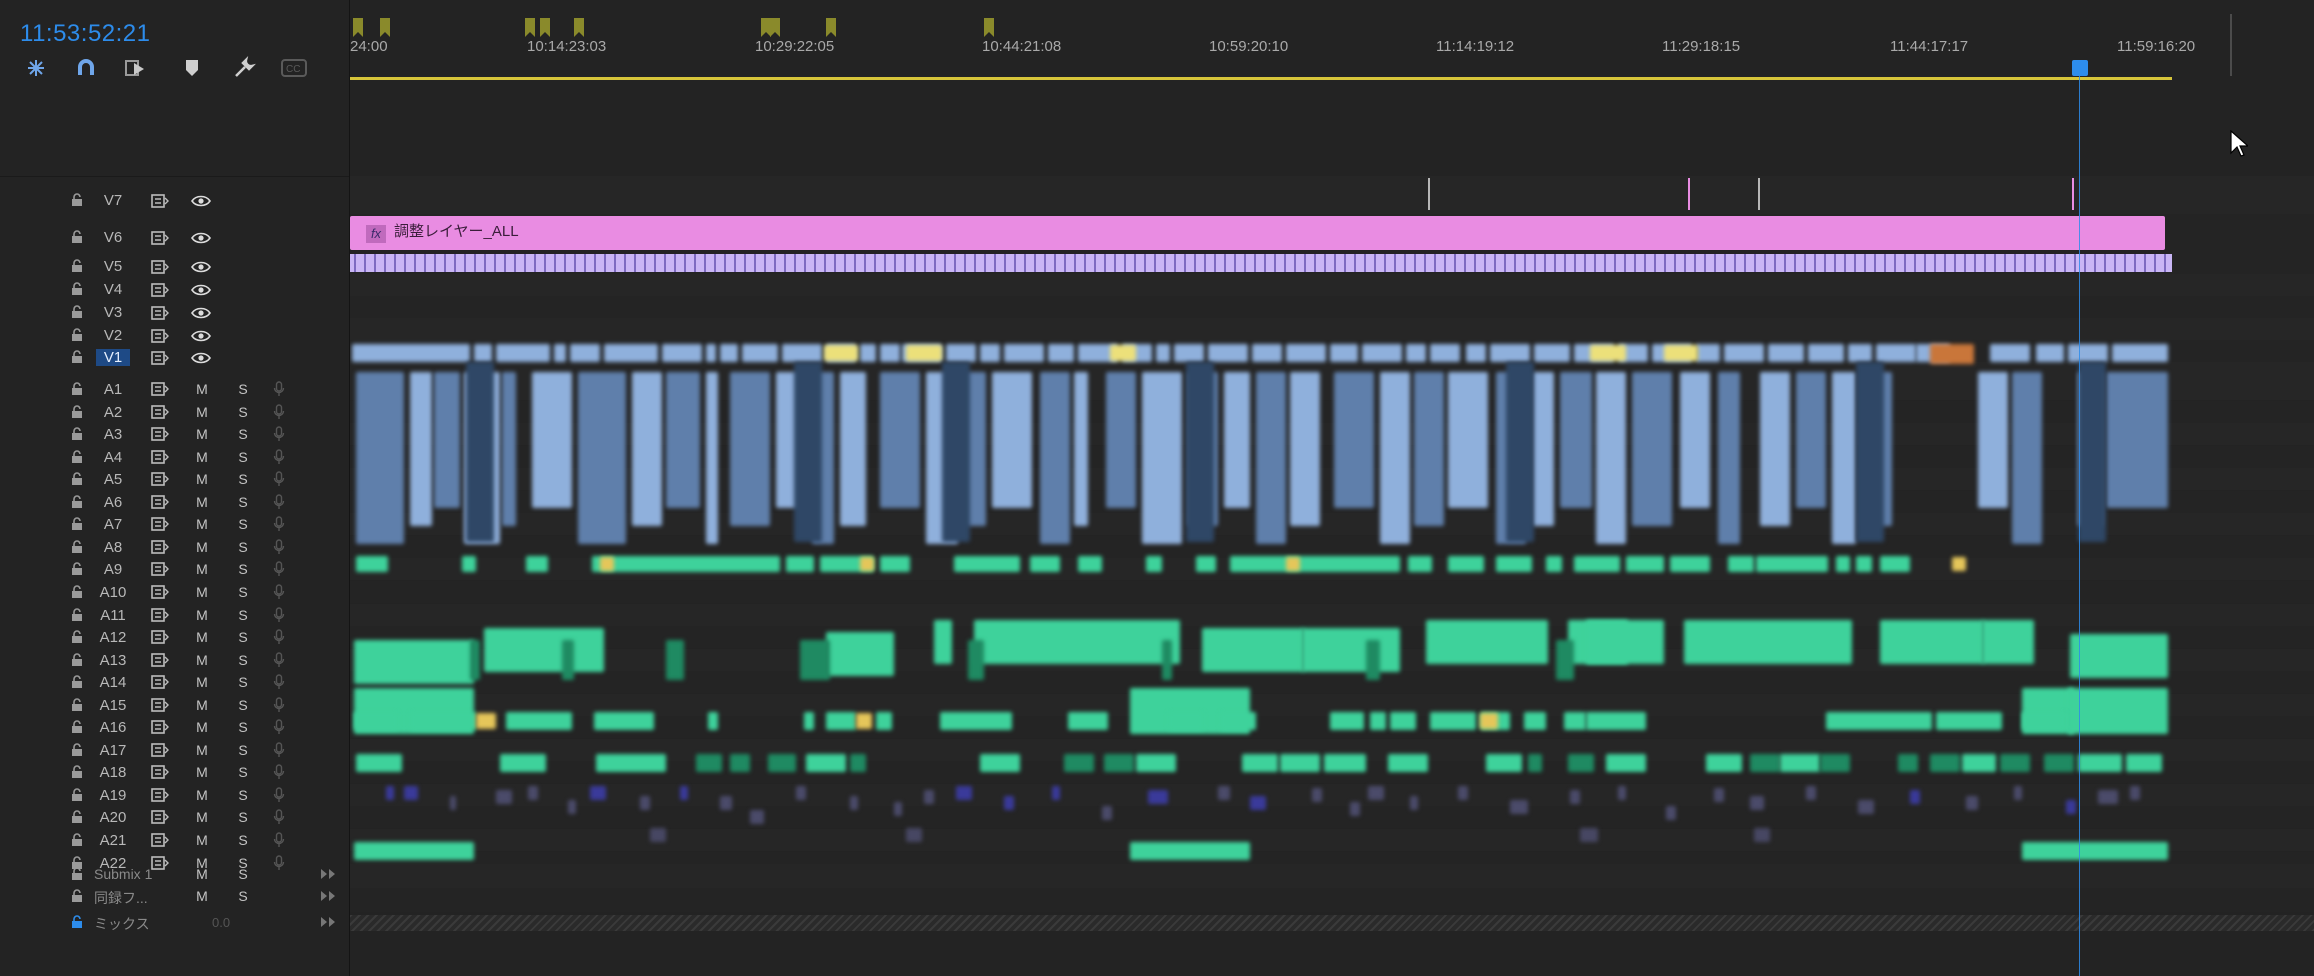 The image size is (2314, 976). What do you see at coordinates (113, 682) in the screenshot?
I see `track-name: A14` at bounding box center [113, 682].